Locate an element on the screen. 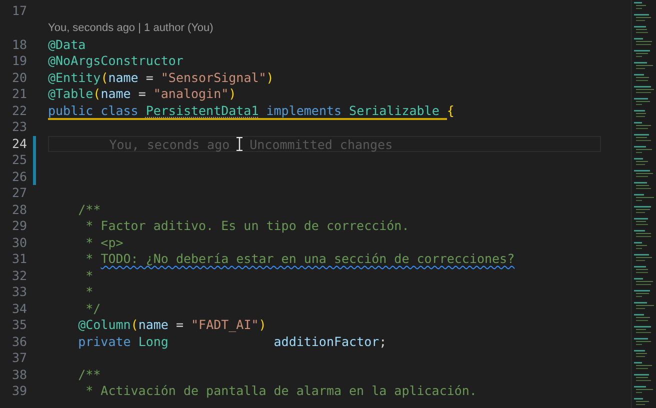 The width and height of the screenshot is (656, 408). codelens-text: You, seconds ago | 1 author (You) is located at coordinates (131, 28).